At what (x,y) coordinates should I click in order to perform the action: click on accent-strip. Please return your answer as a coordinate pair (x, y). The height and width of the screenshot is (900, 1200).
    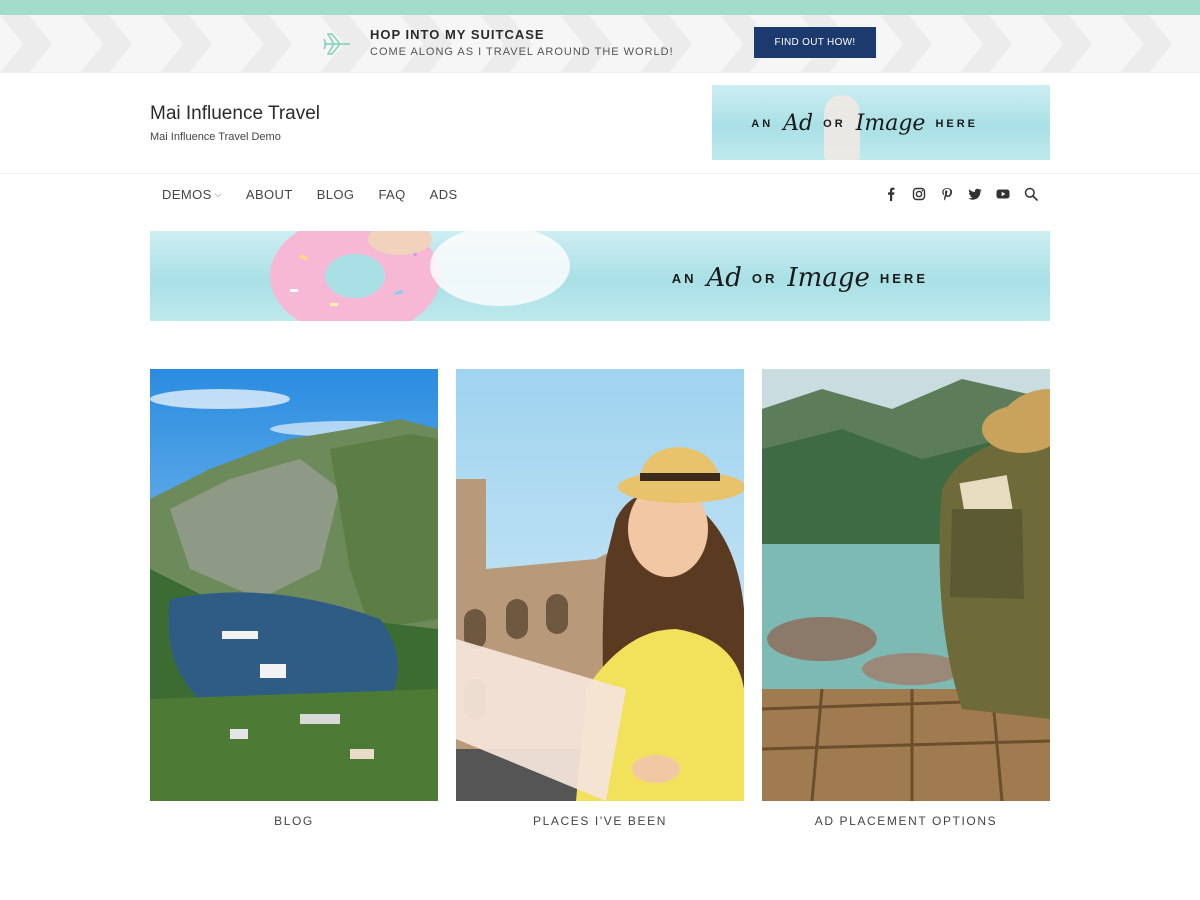
    Looking at the image, I should click on (600, 7).